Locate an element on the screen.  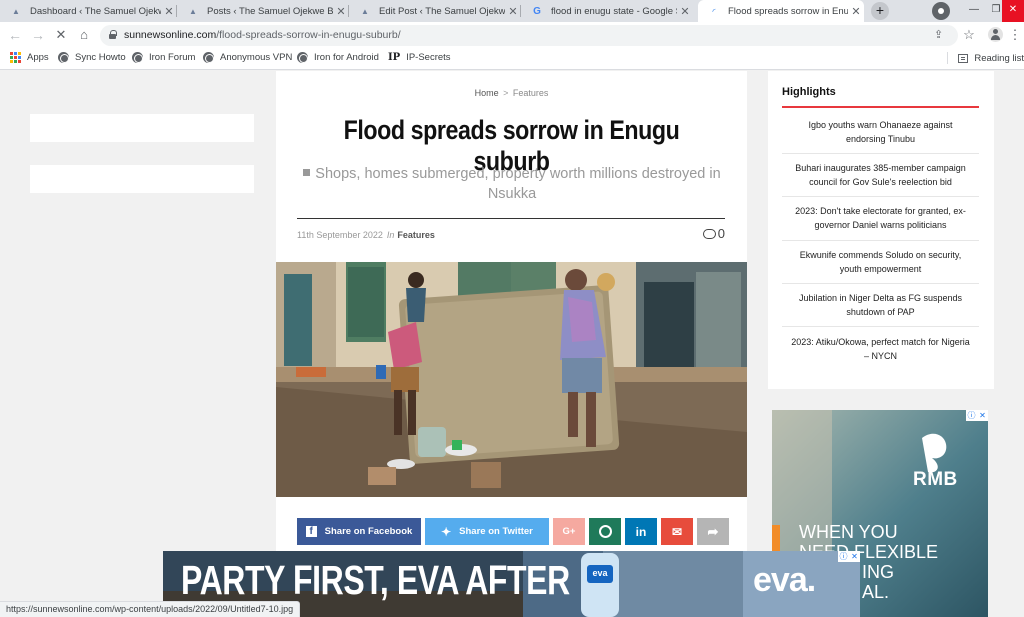
tab-flood-article: ◜ Flood spreads sorrow in Enugu subu ✕ is located at coordinates (781, 11).